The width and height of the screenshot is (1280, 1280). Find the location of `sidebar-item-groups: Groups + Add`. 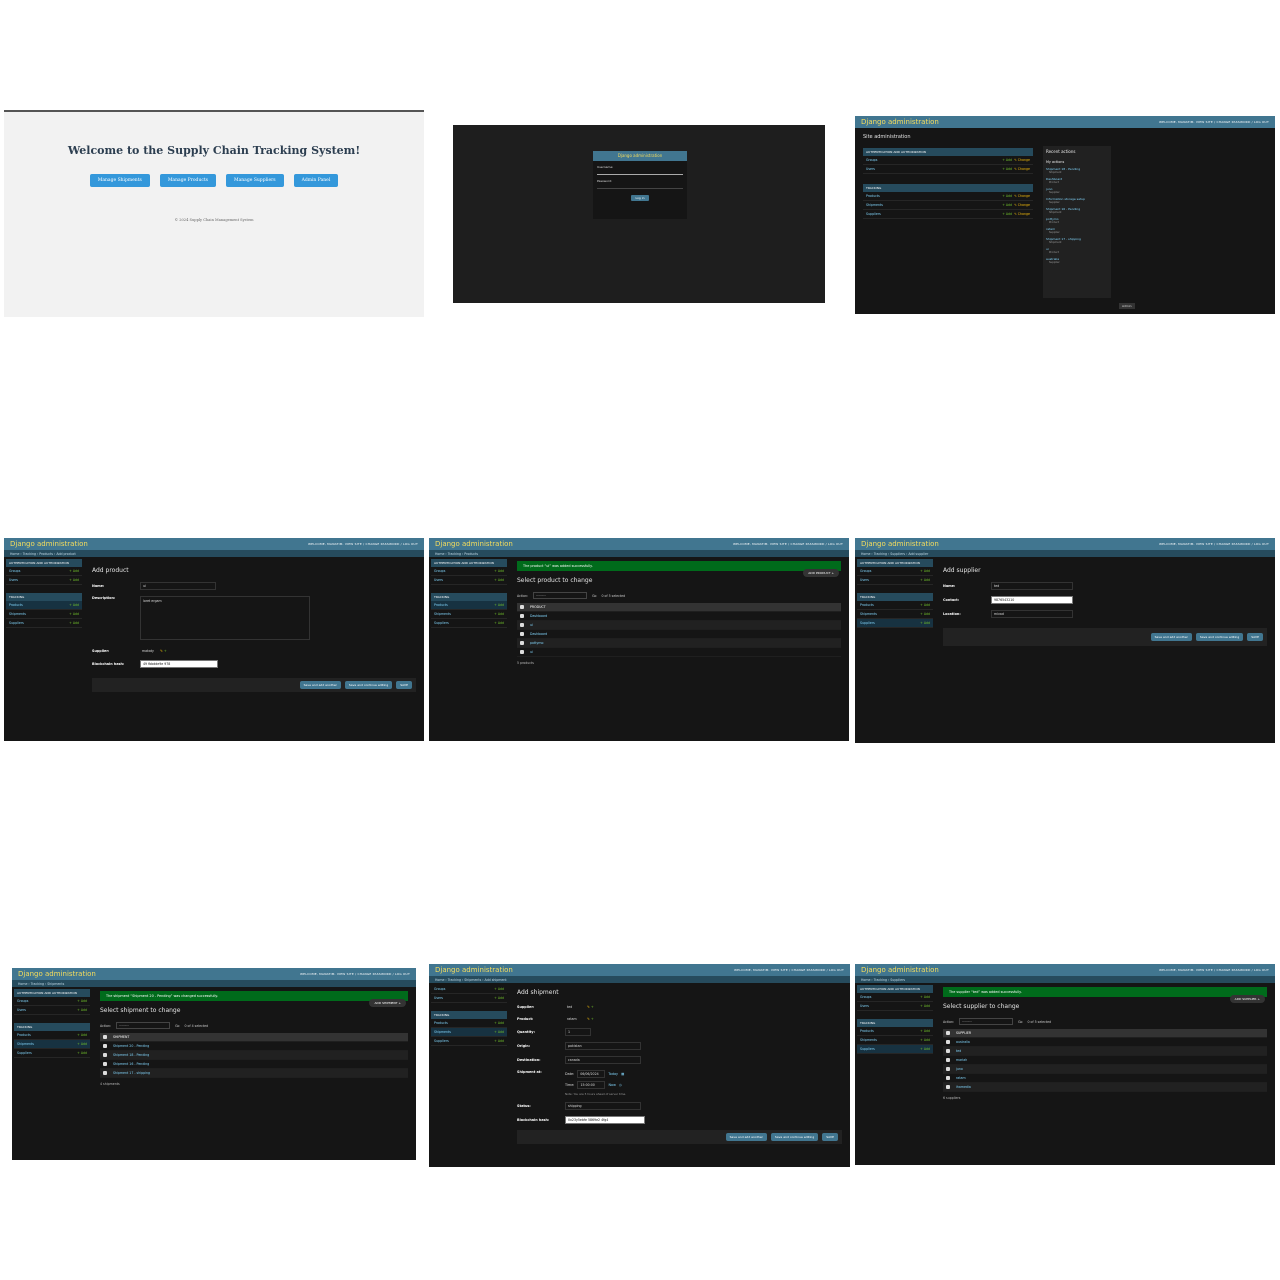

sidebar-item-groups: Groups + Add is located at coordinates (52, 1001).